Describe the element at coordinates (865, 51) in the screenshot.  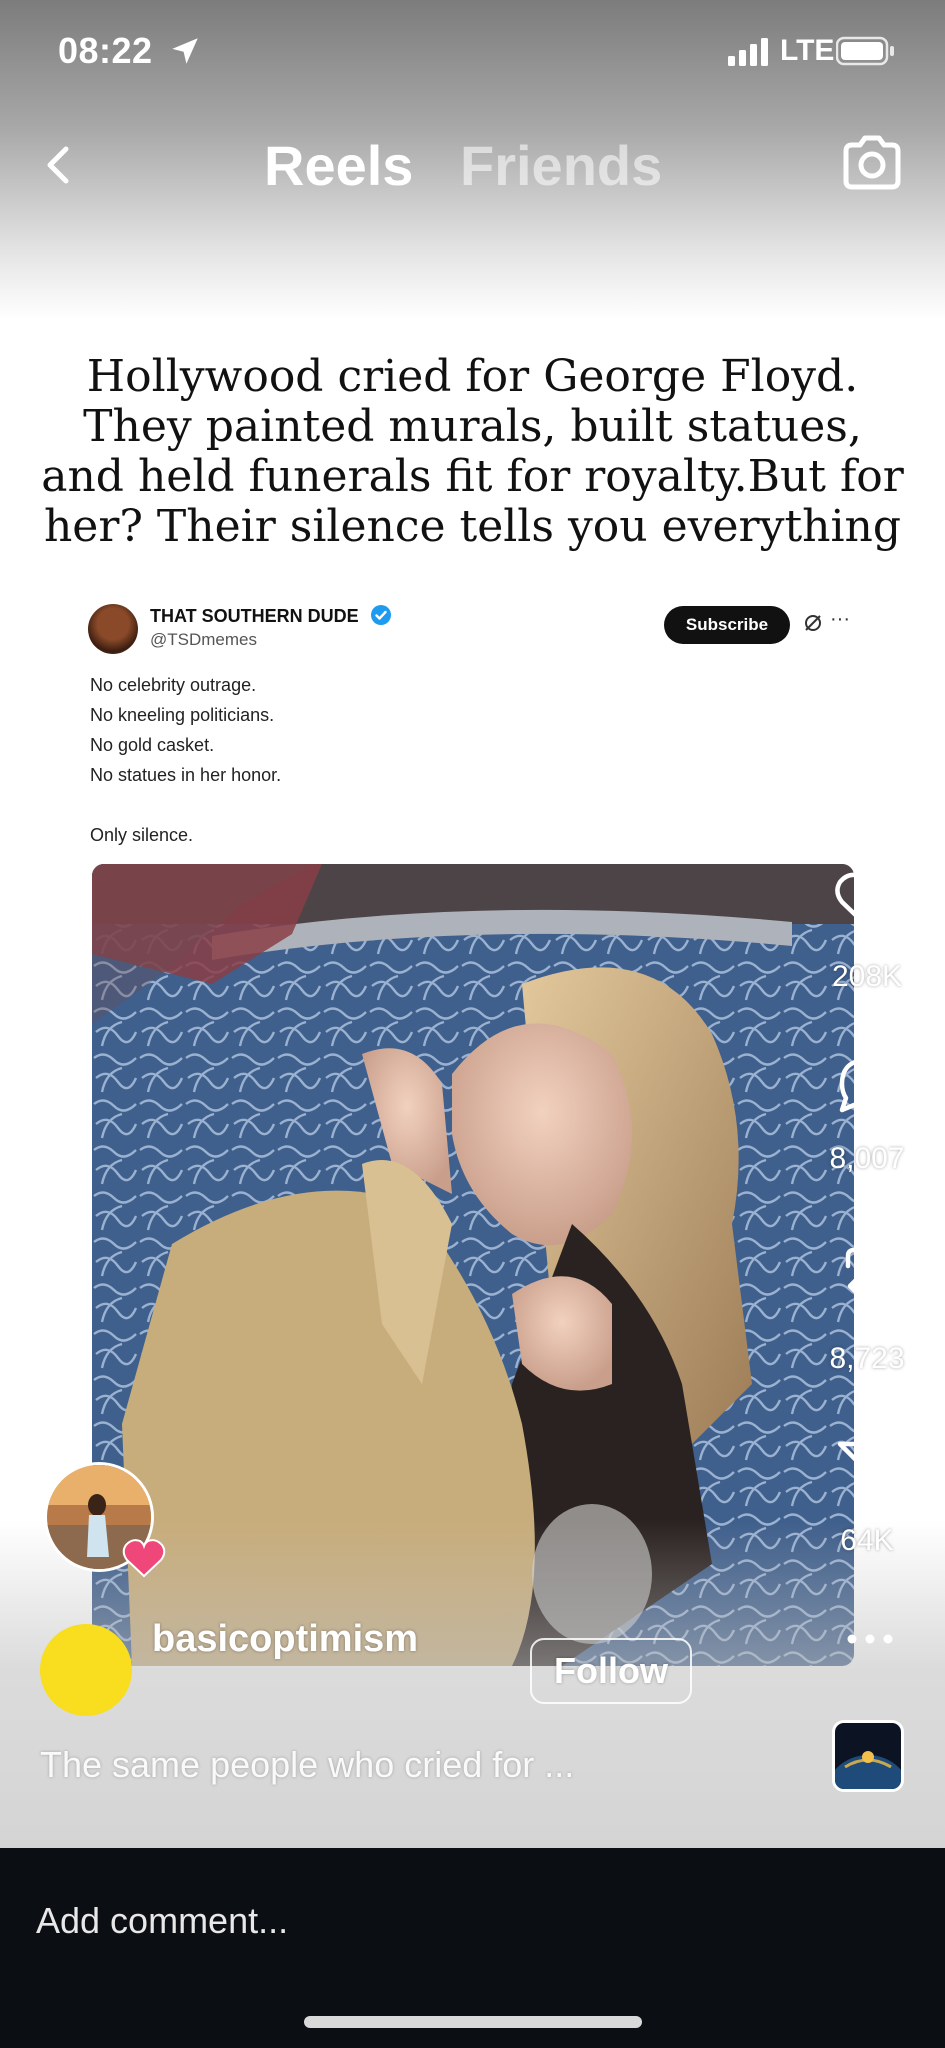
I see `battery-icon` at that location.